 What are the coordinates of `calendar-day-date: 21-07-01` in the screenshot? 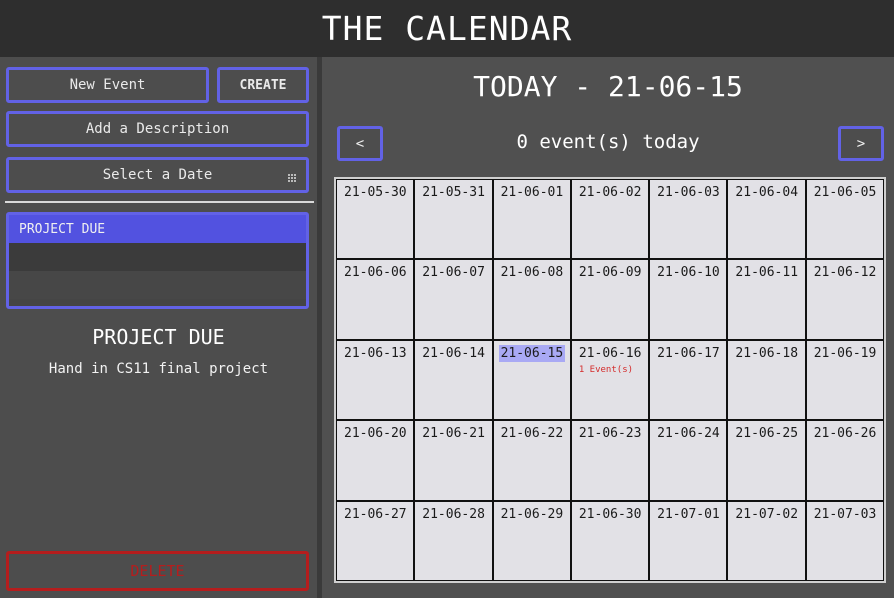 It's located at (688, 514).